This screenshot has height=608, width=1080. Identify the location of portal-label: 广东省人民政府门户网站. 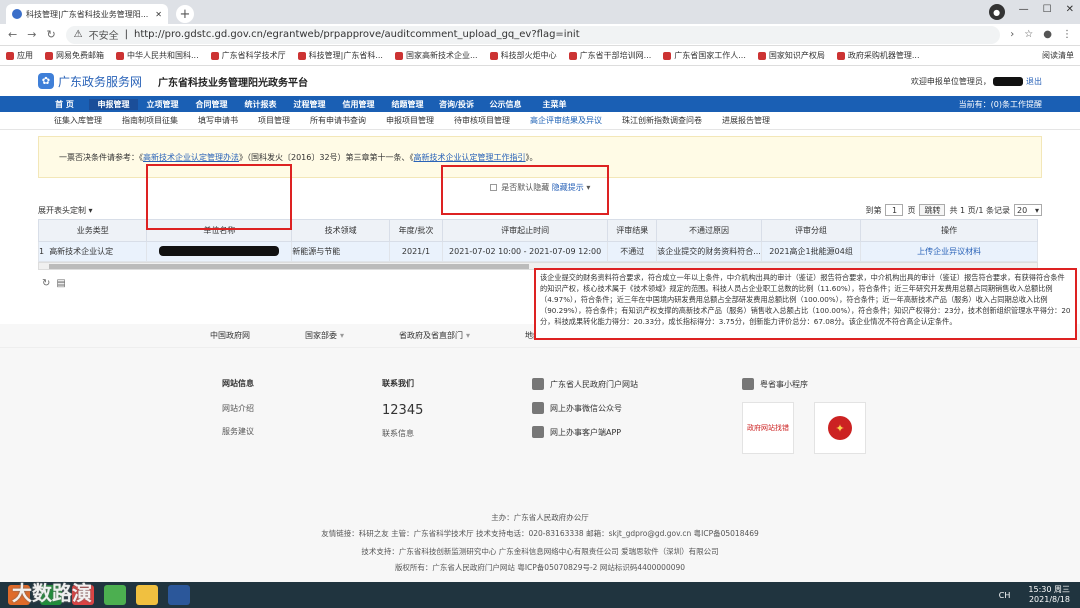
(594, 384).